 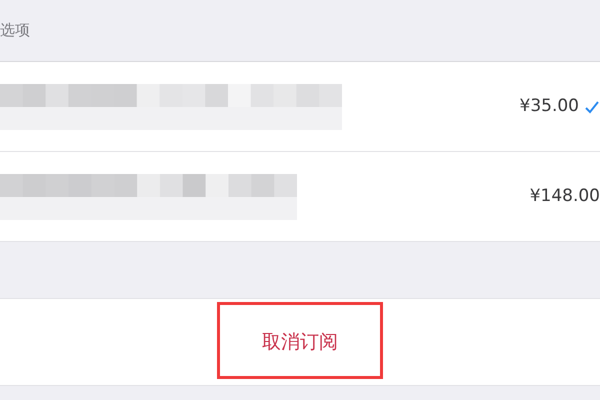 I want to click on price: ¥35.00, so click(x=549, y=106).